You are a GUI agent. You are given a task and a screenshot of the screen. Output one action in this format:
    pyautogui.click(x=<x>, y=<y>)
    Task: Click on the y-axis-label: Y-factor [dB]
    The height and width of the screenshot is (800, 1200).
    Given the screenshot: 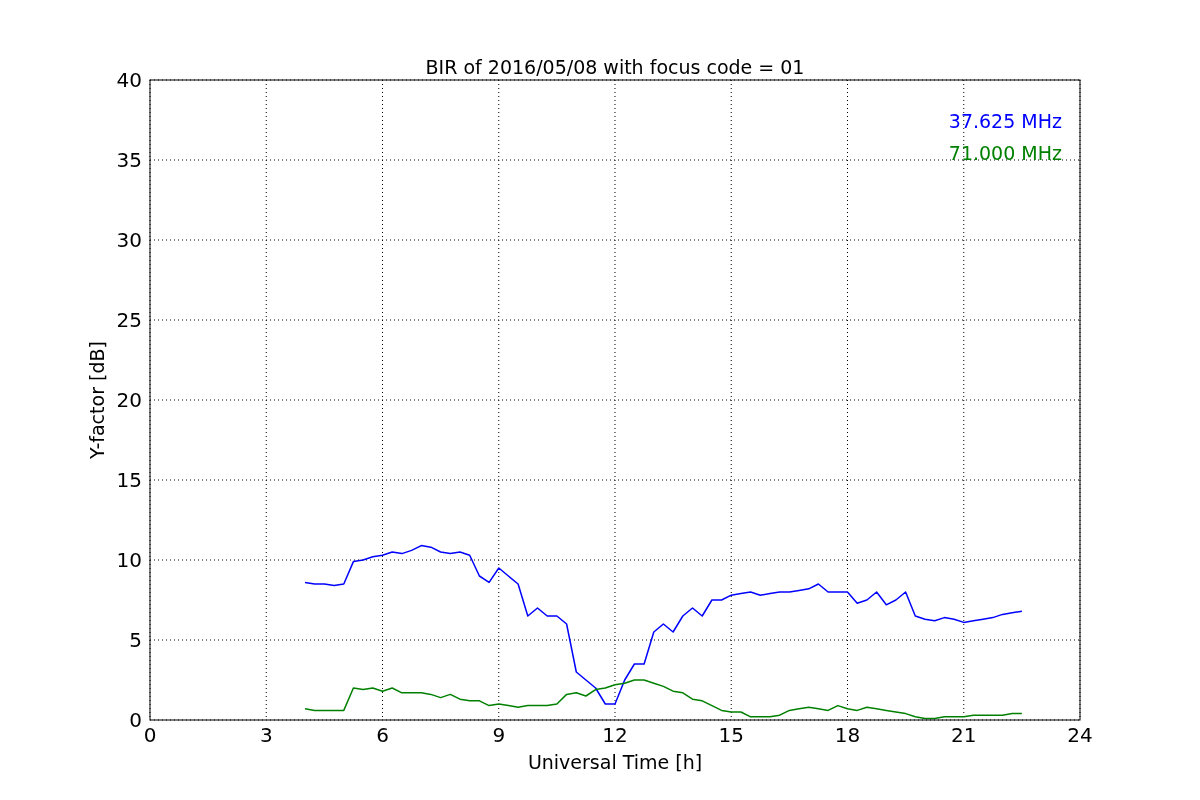 What is the action you would take?
    pyautogui.click(x=97, y=400)
    